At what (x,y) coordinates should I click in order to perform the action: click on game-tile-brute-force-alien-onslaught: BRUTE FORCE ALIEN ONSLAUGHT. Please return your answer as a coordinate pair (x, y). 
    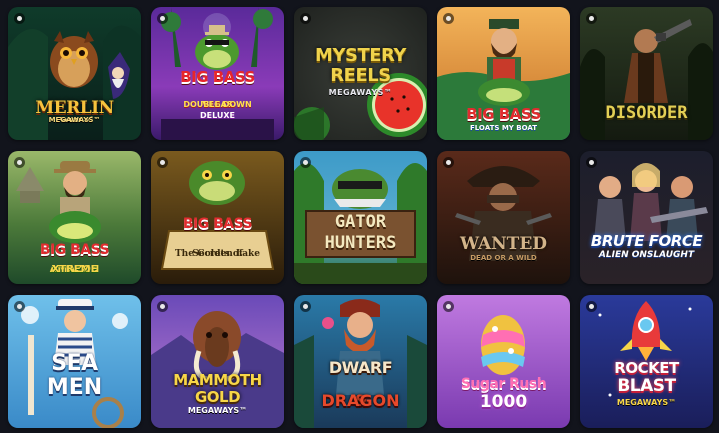
    Looking at the image, I should click on (646, 217).